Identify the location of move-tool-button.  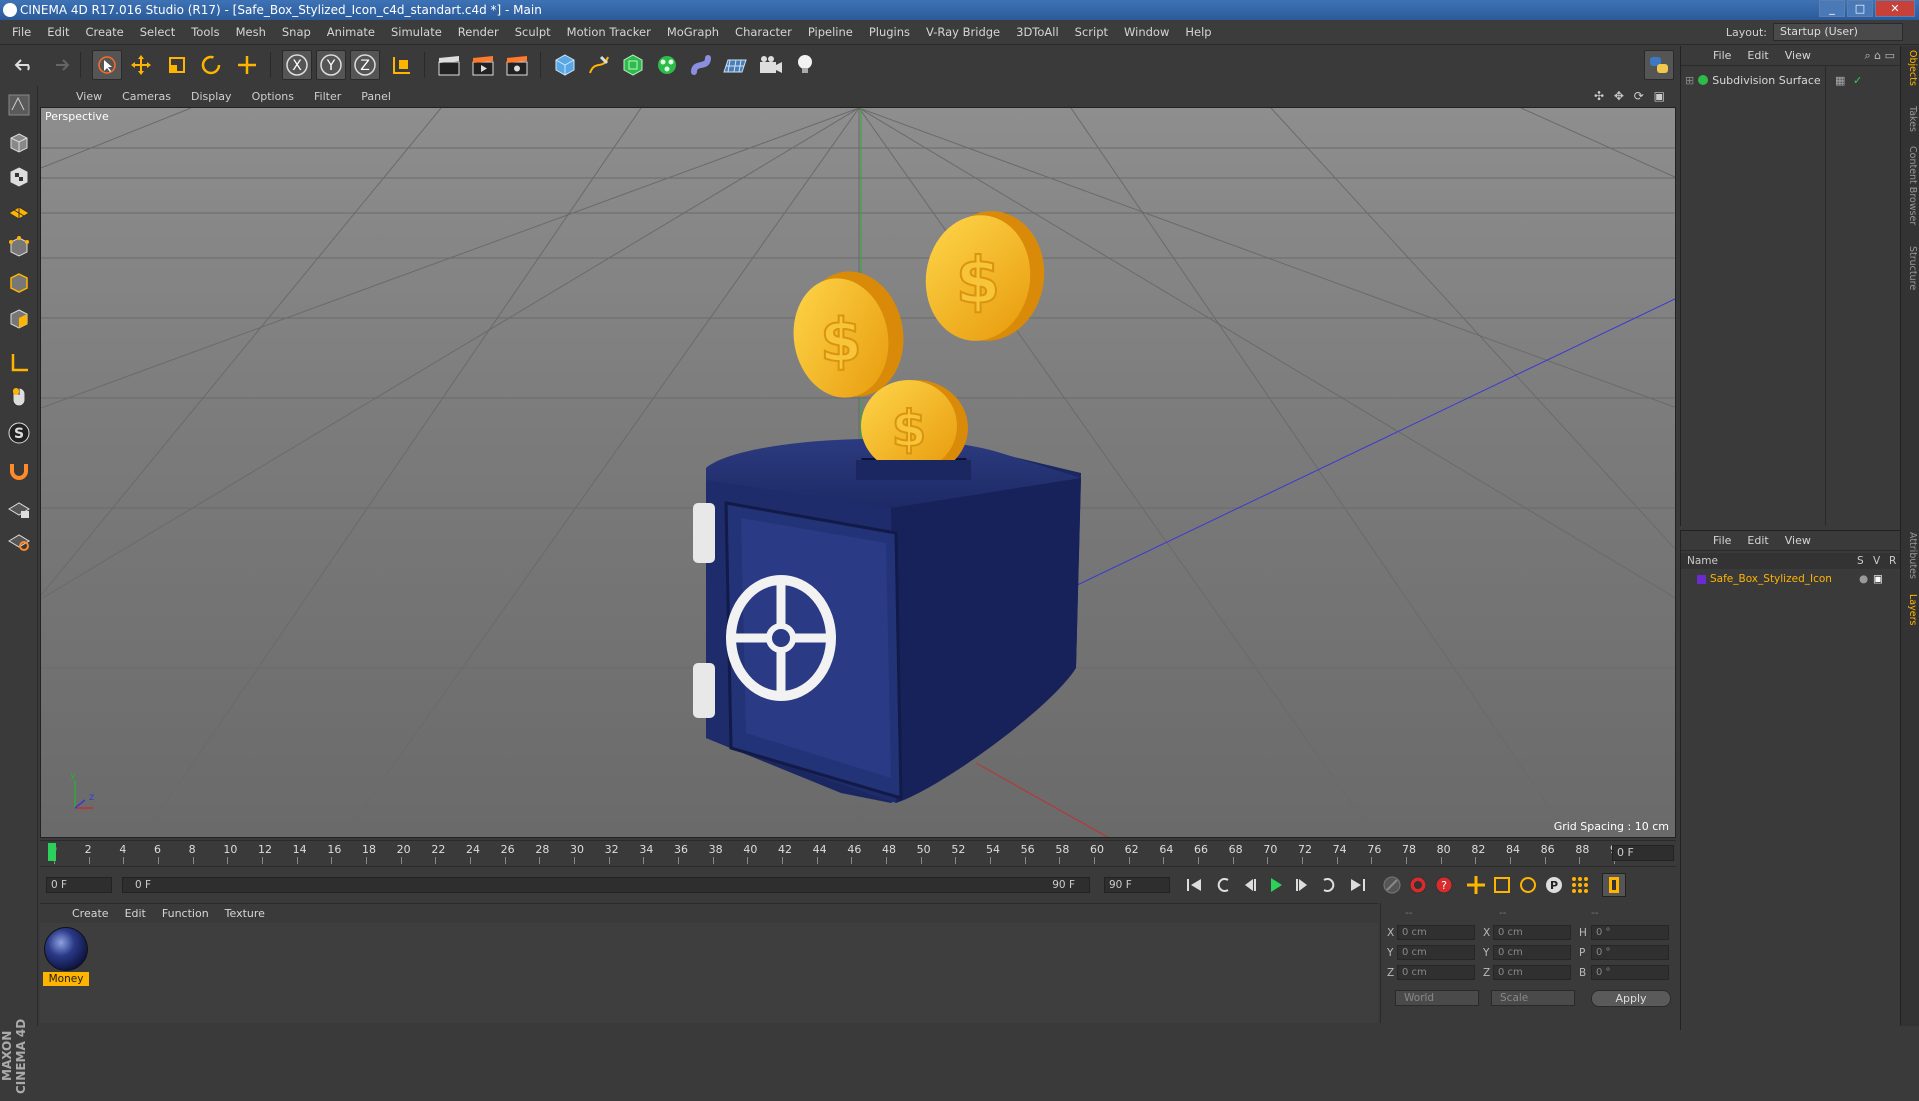
(141, 65).